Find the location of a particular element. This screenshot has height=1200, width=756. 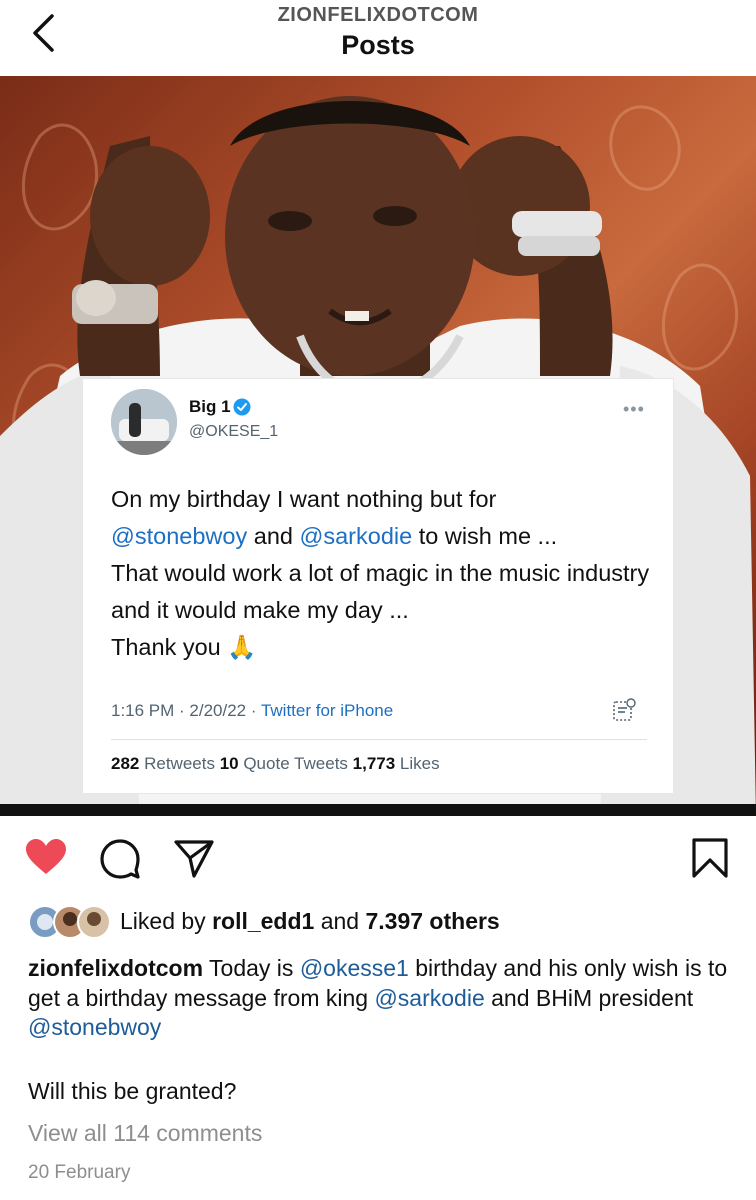

tweet-stats: 282 Retweets 10 Quote Tweets 1,773 Likes is located at coordinates (275, 764).